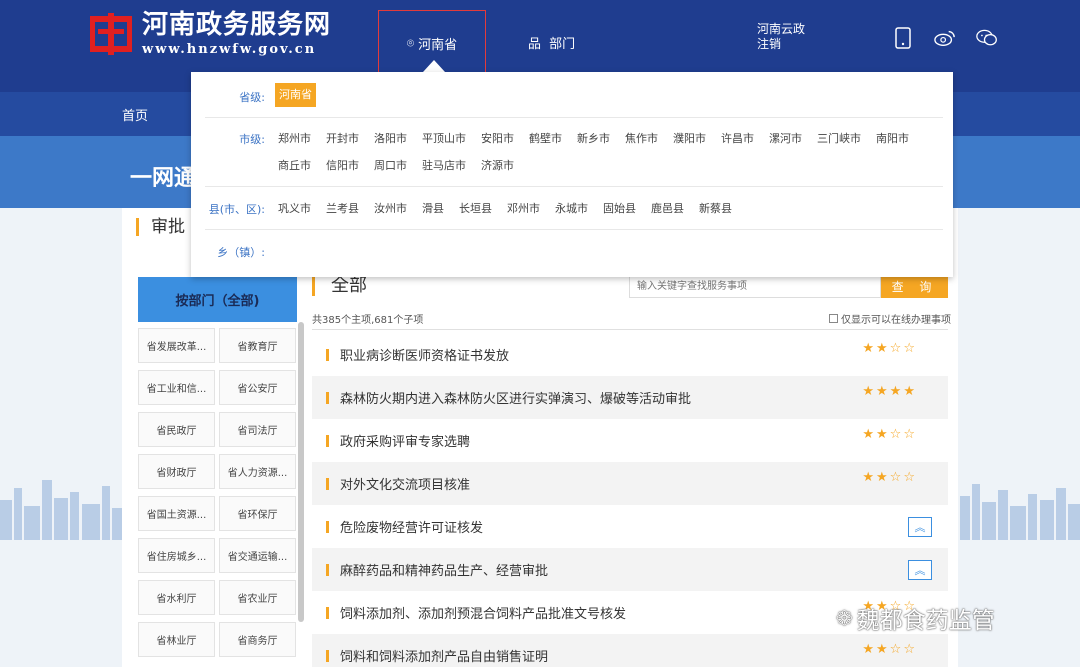 The height and width of the screenshot is (667, 1080). What do you see at coordinates (301, 472) in the screenshot?
I see `sidebar-scrollbar` at bounding box center [301, 472].